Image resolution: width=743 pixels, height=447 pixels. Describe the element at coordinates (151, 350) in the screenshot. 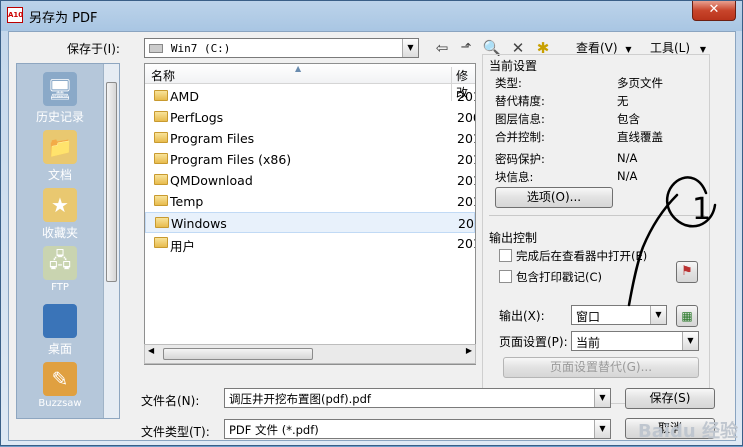

I see `scroll-left-icon: ◀` at that location.